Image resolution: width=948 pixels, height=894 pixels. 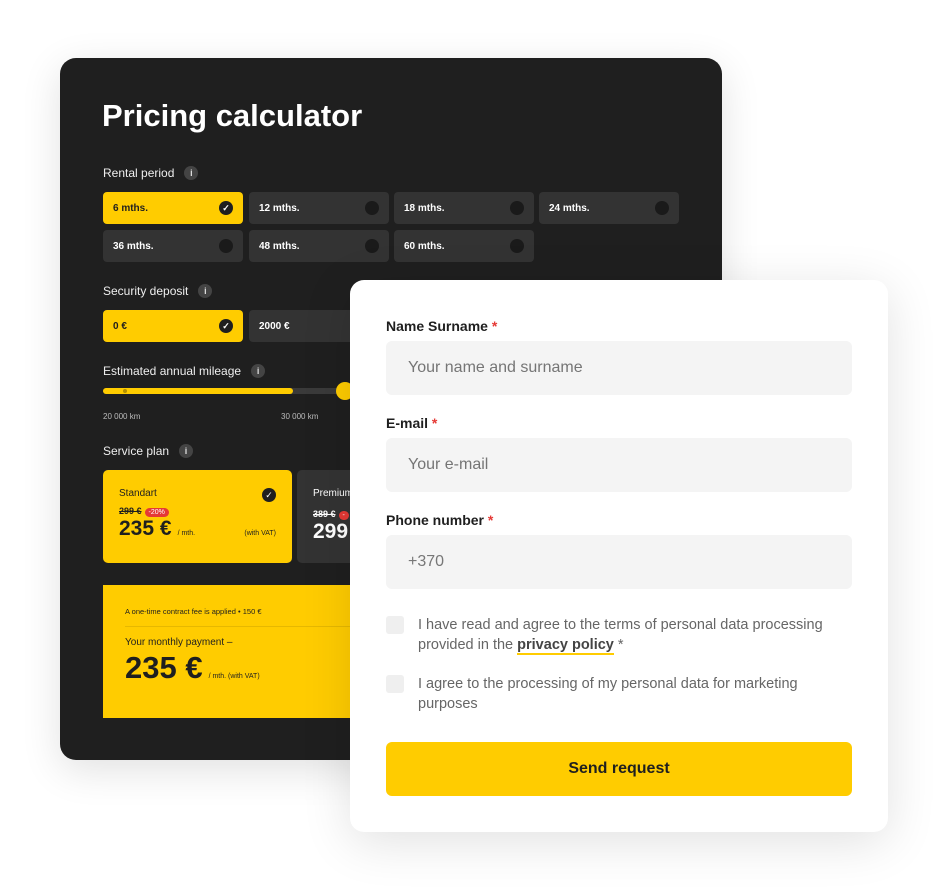 What do you see at coordinates (253, 668) in the screenshot?
I see `monthly-payment-row: 235 € / mth. (with VAT)` at bounding box center [253, 668].